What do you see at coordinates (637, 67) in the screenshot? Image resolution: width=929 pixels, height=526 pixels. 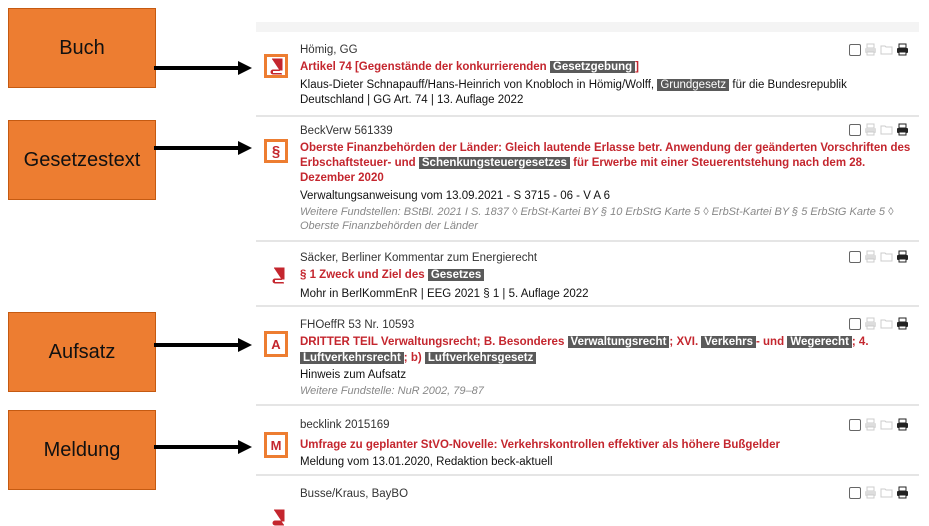 I see `title-text: ]` at bounding box center [637, 67].